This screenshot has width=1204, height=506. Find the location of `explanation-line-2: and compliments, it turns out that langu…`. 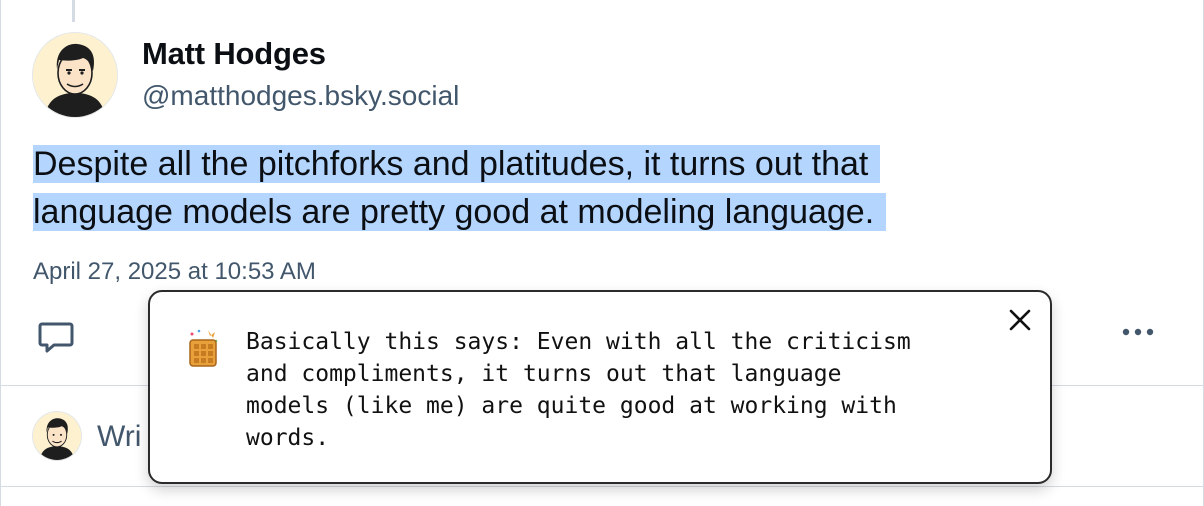

explanation-line-2: and compliments, it turns out that langu… is located at coordinates (544, 374).